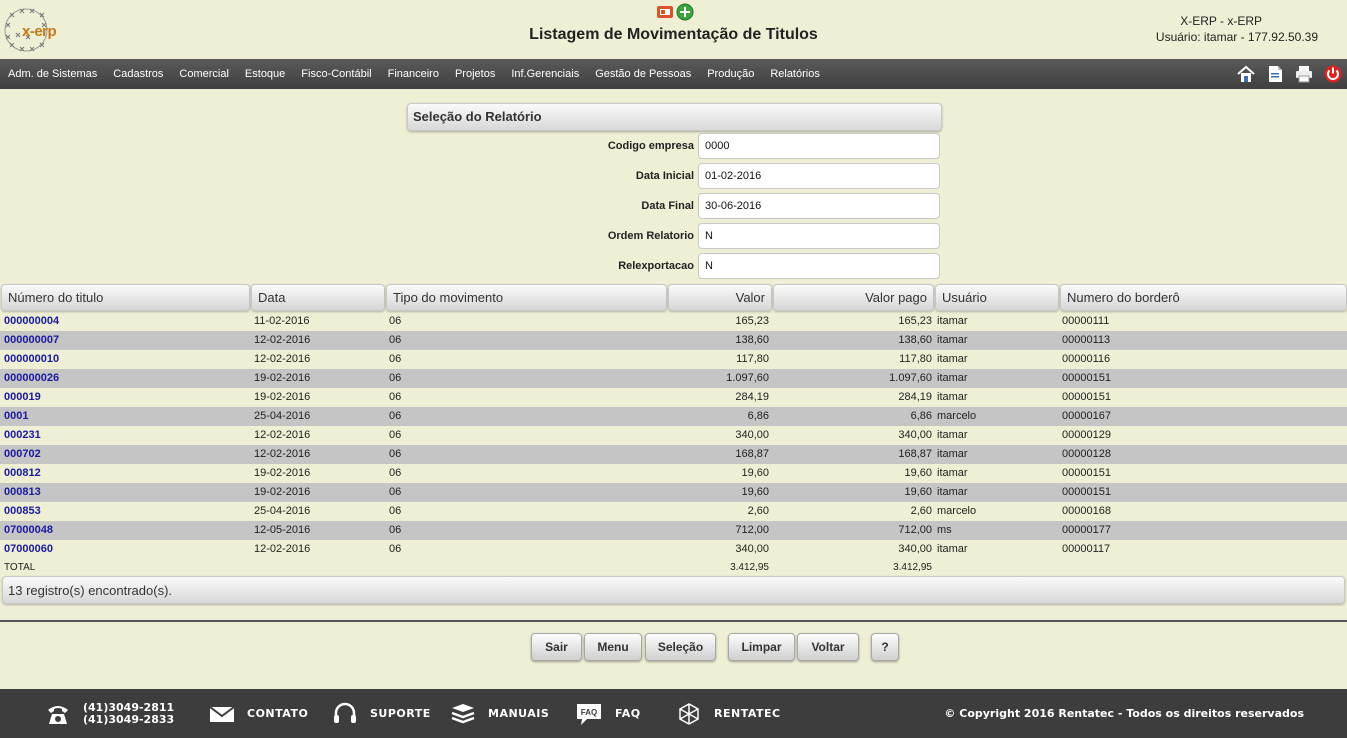 The height and width of the screenshot is (738, 1347). What do you see at coordinates (673, 568) in the screenshot?
I see `total-row: TOTAL 3.412,95 3.412,95` at bounding box center [673, 568].